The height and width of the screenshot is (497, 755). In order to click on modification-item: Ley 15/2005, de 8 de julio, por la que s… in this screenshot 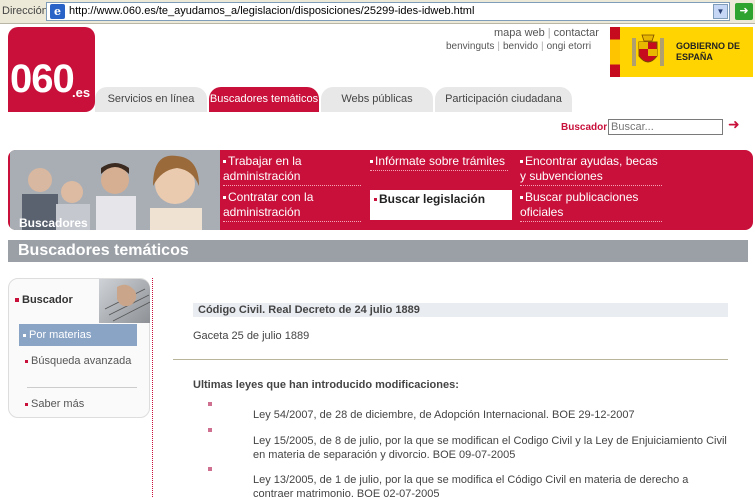, I will do `click(492, 448)`.